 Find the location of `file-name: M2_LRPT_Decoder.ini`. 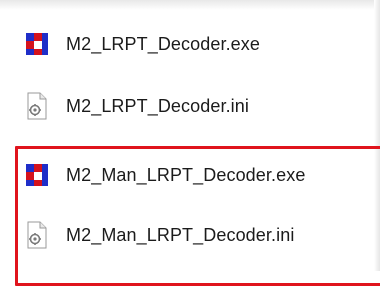

file-name: M2_LRPT_Decoder.ini is located at coordinates (157, 105).